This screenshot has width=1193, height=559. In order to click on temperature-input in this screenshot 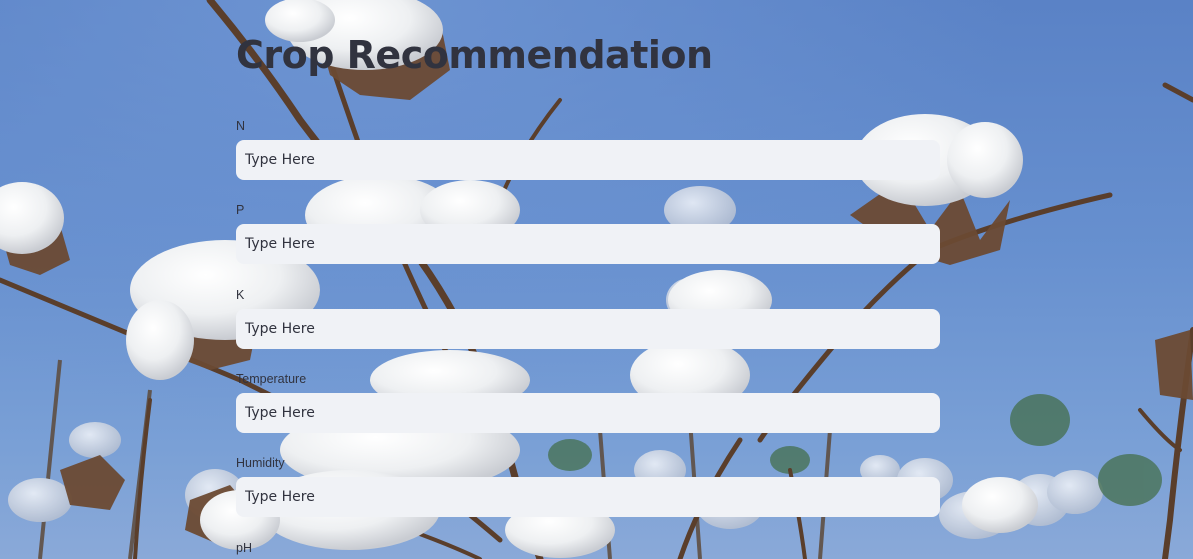, I will do `click(588, 413)`.